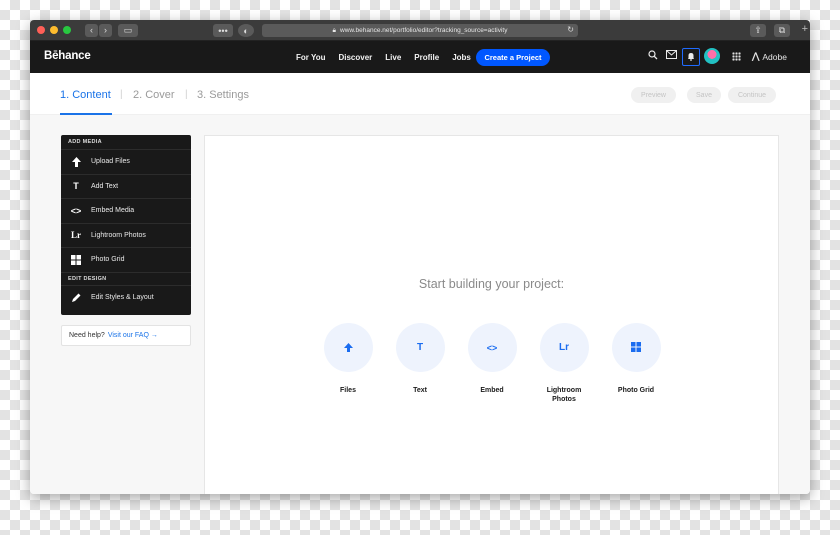 The height and width of the screenshot is (535, 840). I want to click on search-icon, so click(653, 56).